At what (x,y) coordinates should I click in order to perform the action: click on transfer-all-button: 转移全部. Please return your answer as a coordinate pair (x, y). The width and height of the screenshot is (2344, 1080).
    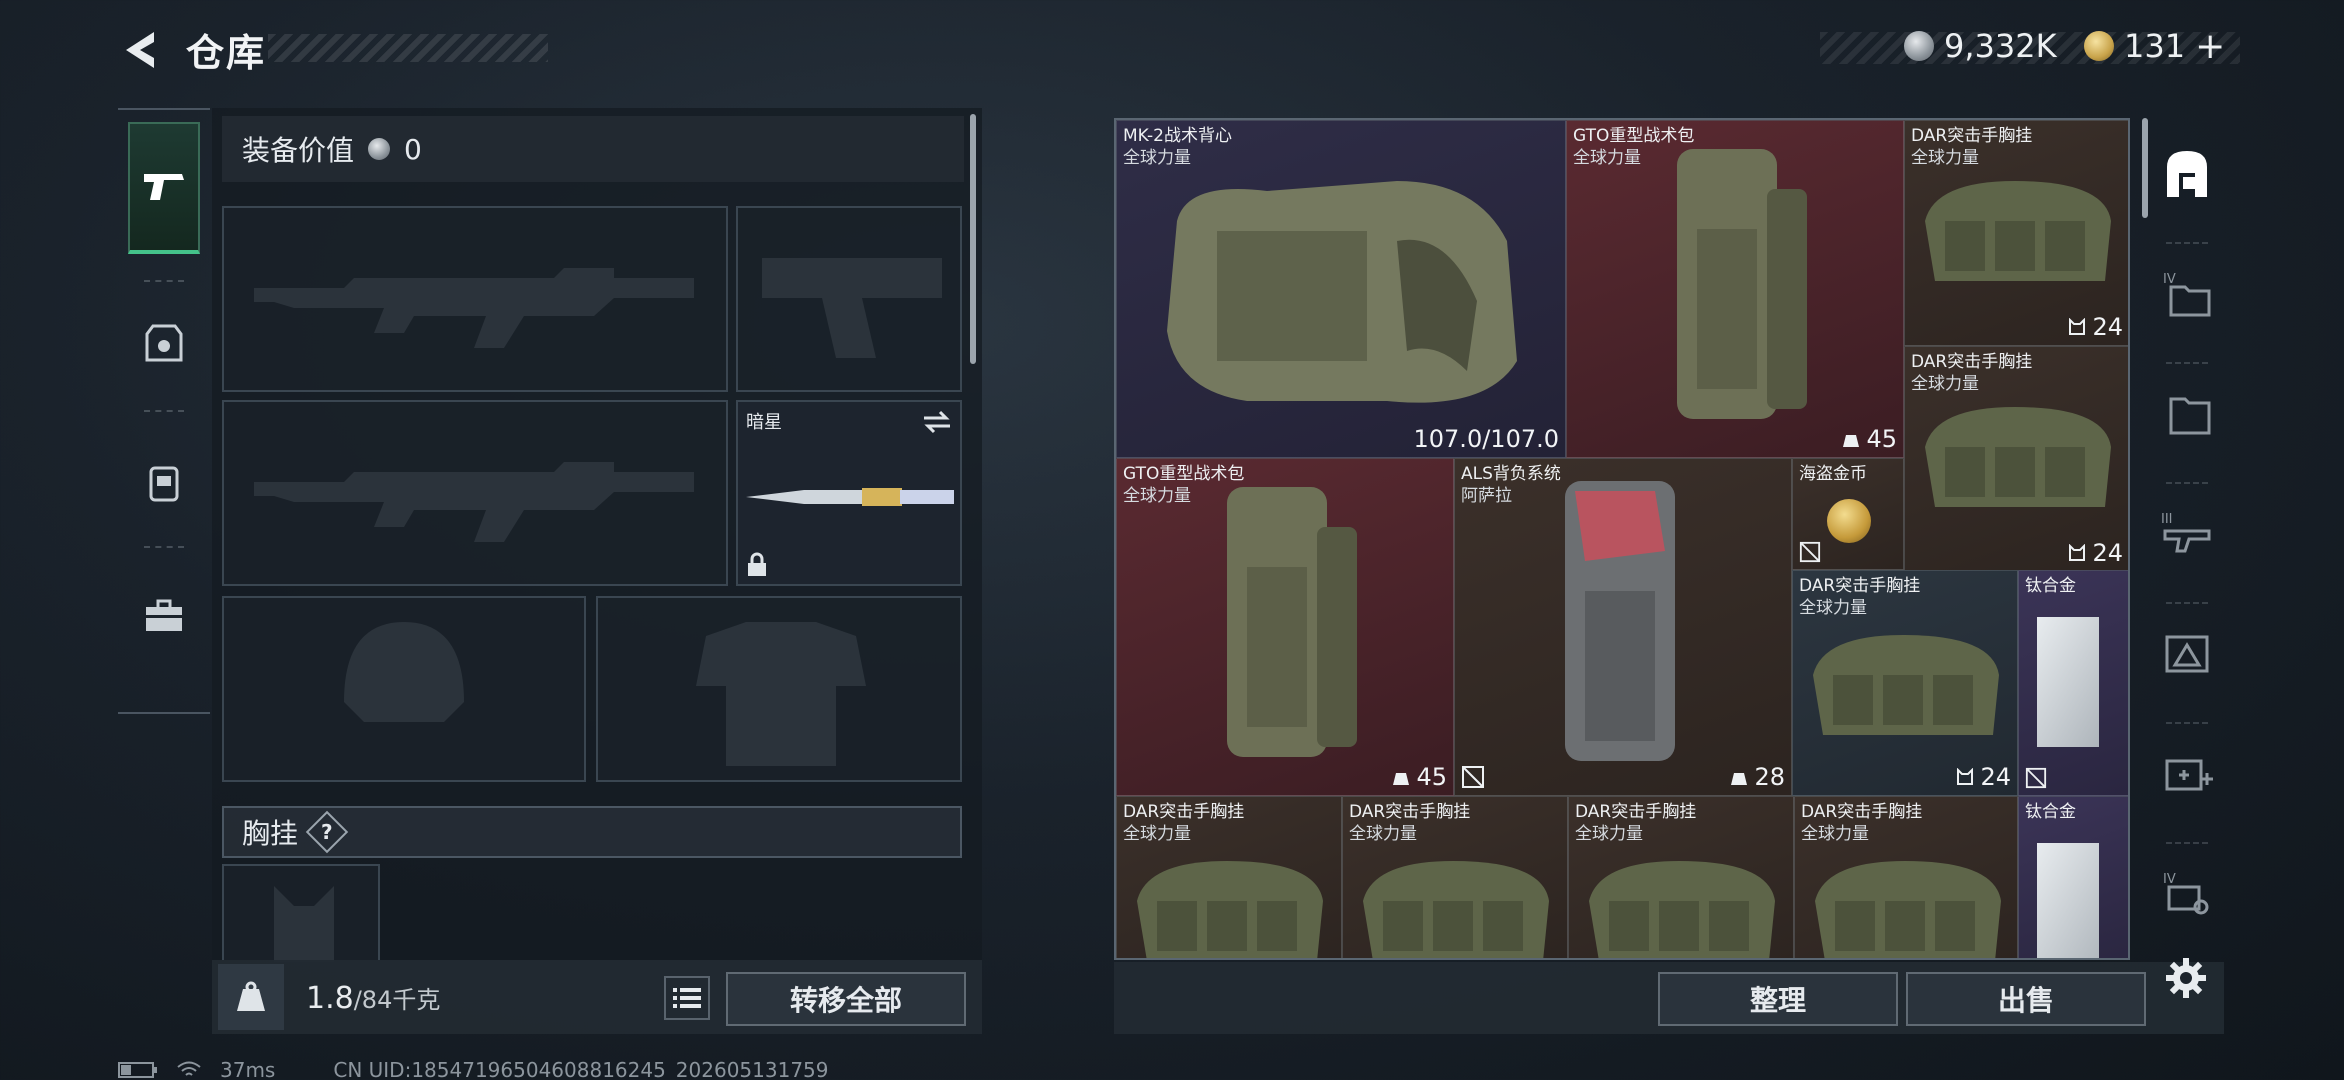
    Looking at the image, I should click on (846, 999).